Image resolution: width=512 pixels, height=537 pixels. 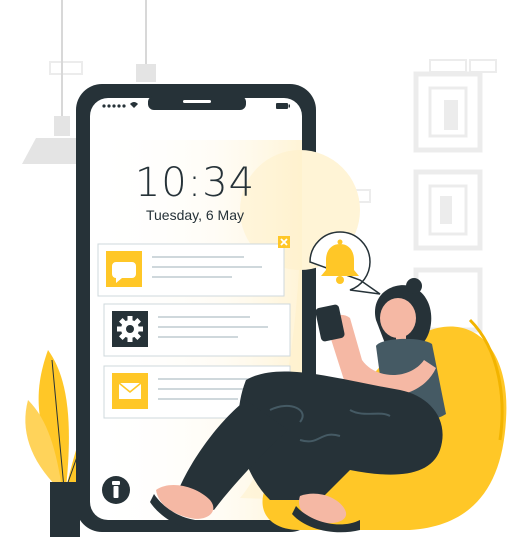 I want to click on bell-notification-bubble, so click(x=345, y=263).